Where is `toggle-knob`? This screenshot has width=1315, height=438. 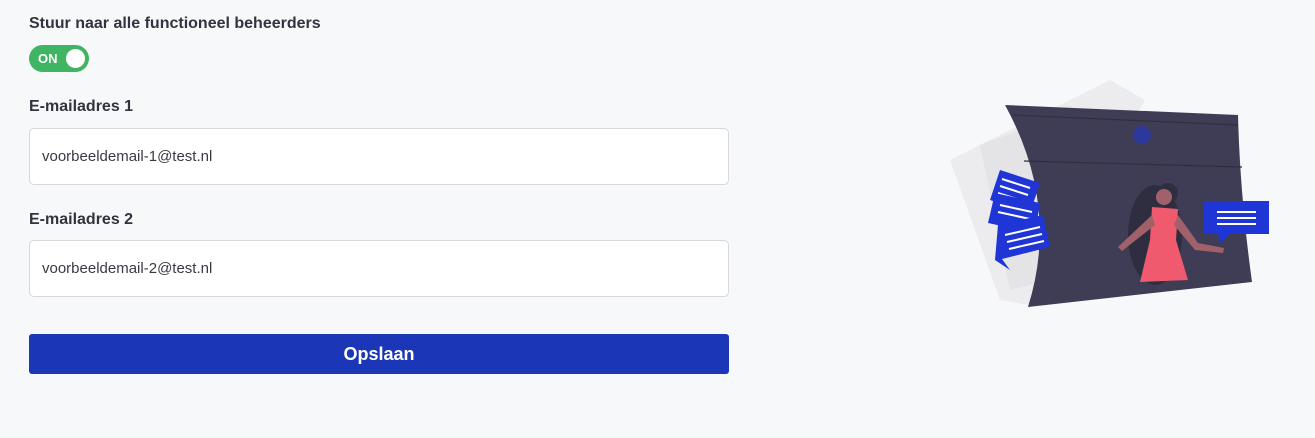
toggle-knob is located at coordinates (75, 58).